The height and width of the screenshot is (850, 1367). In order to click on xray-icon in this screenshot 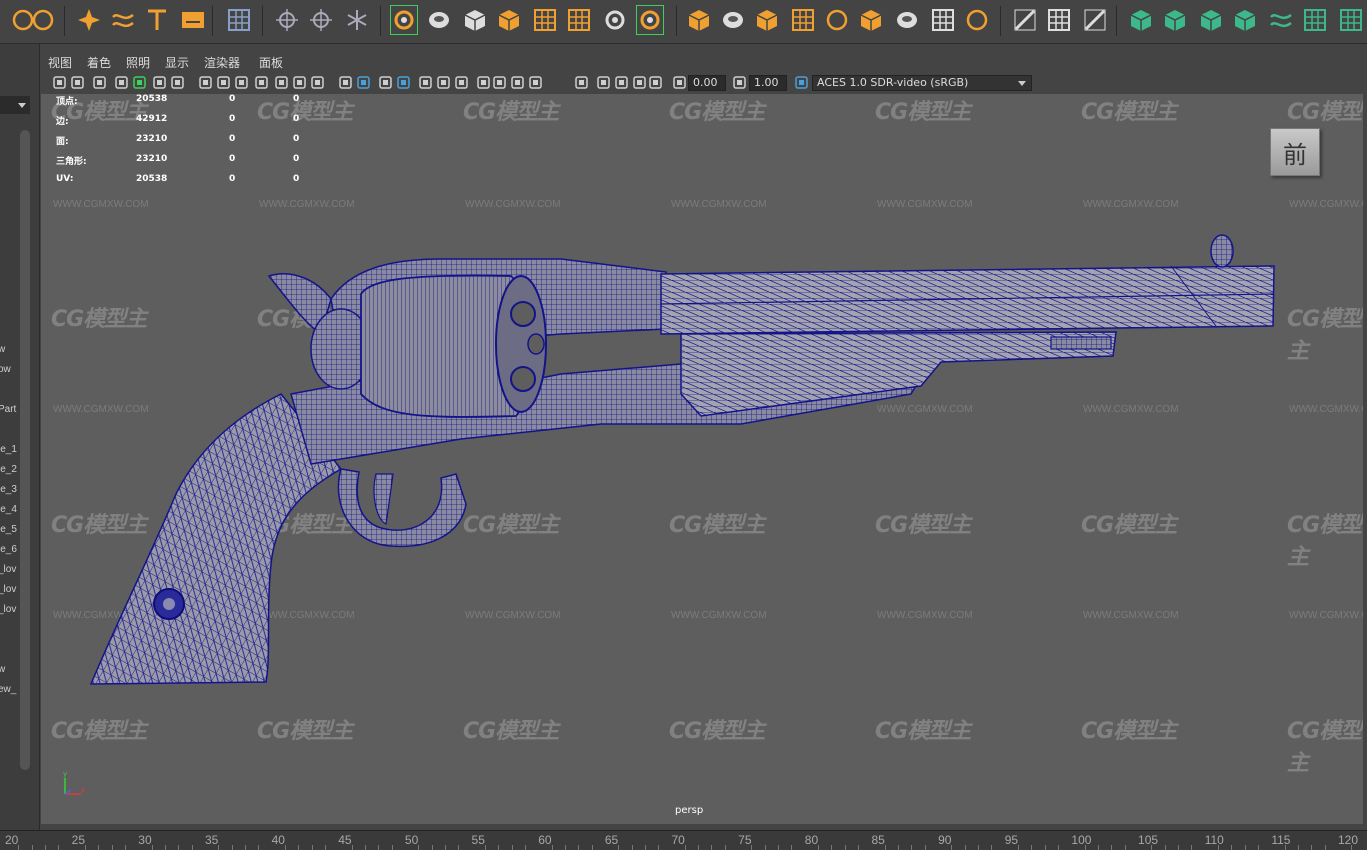, I will do `click(603, 82)`.